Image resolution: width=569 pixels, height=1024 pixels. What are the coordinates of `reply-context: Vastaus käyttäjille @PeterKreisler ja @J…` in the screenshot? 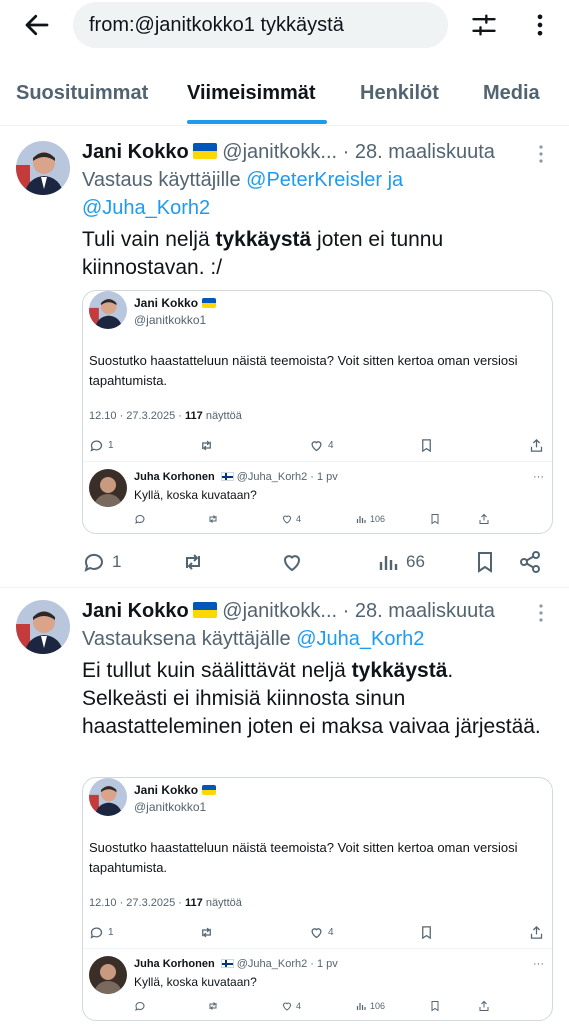 It's located at (262, 194).